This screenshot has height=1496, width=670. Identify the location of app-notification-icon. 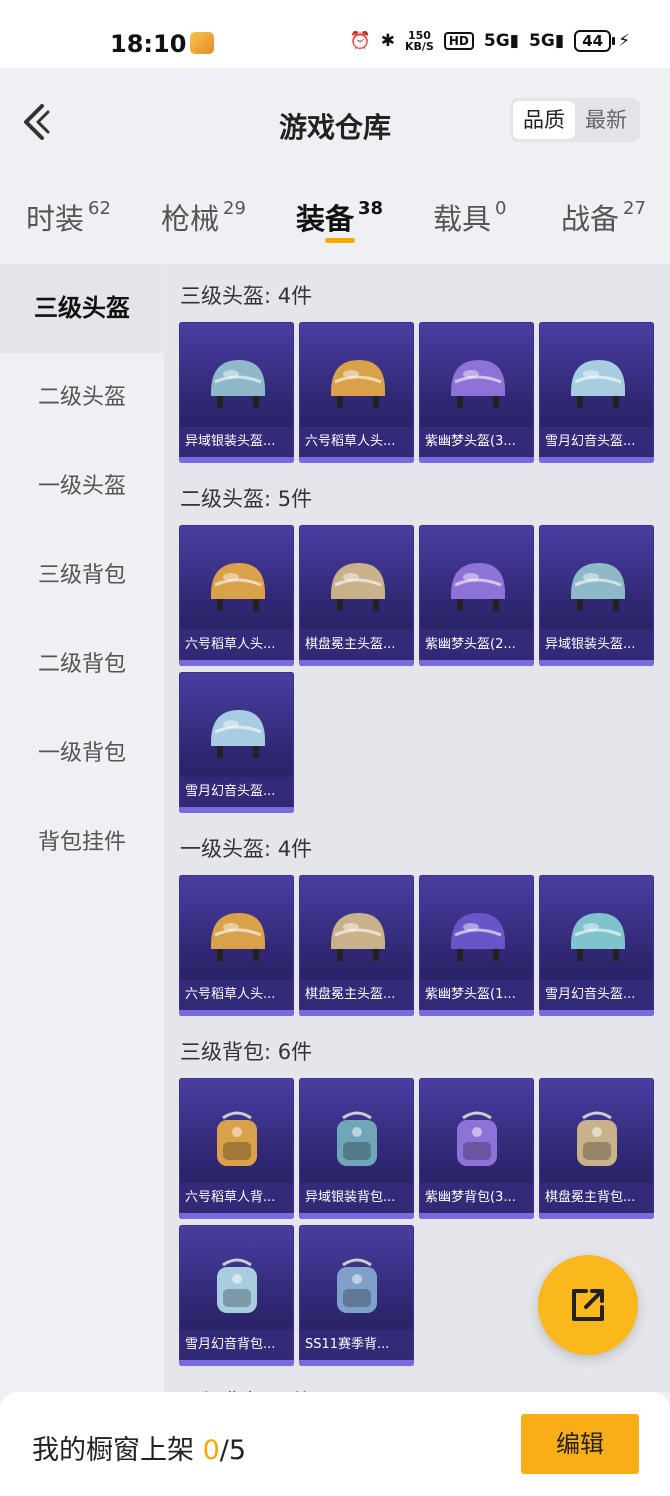
(202, 43).